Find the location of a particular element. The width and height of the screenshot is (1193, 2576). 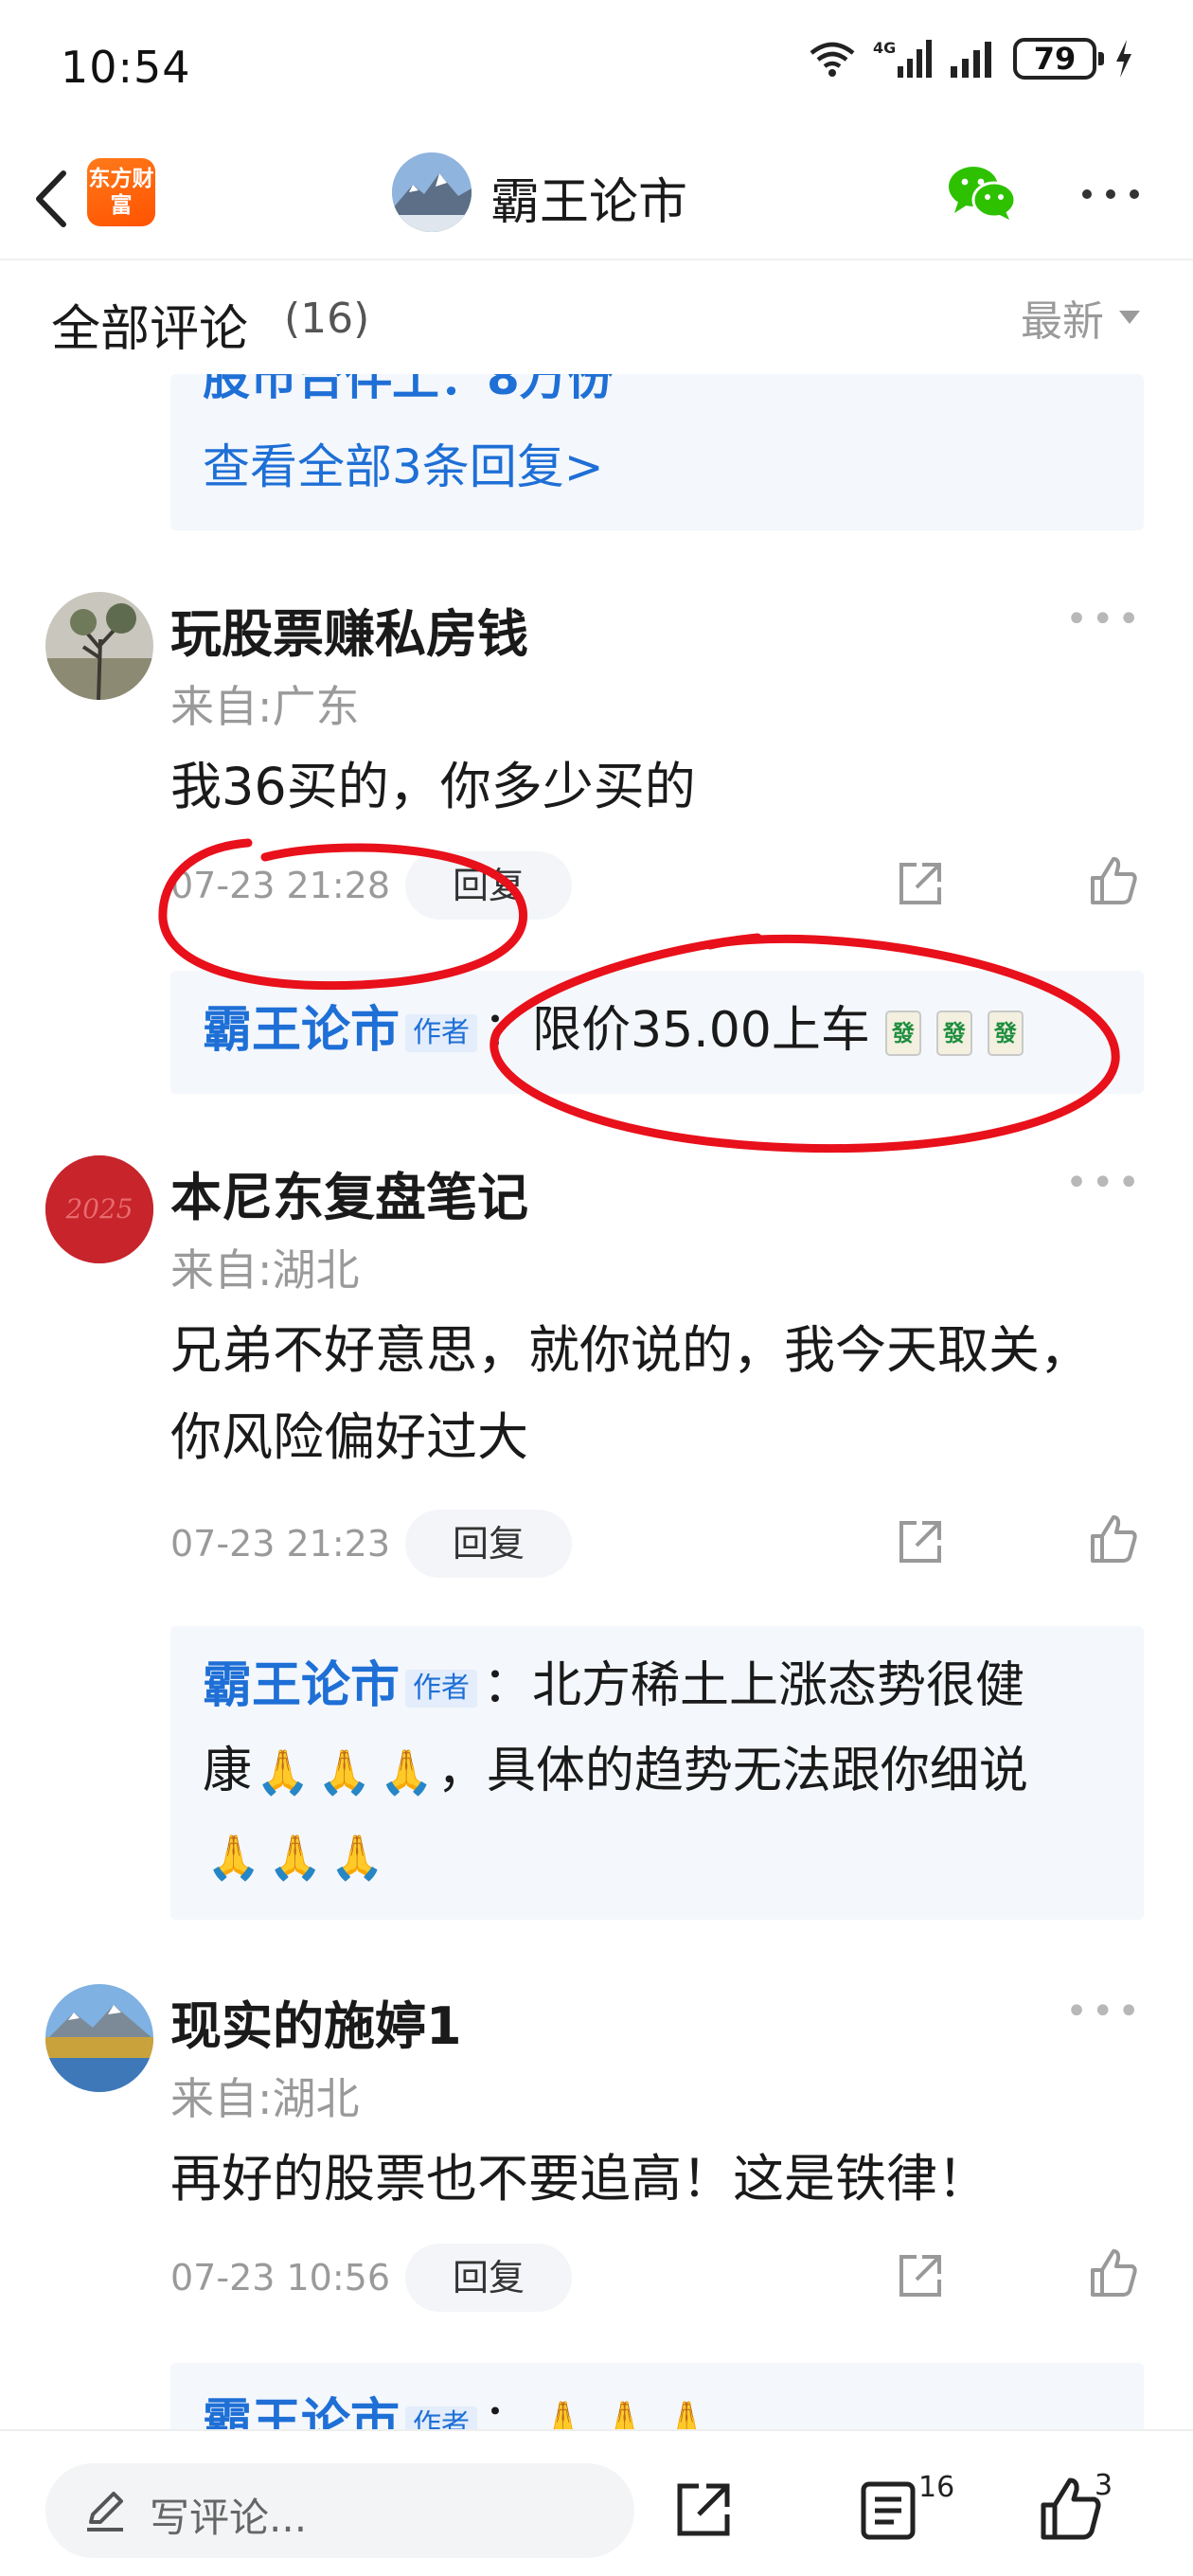

back-icon is located at coordinates (51, 198).